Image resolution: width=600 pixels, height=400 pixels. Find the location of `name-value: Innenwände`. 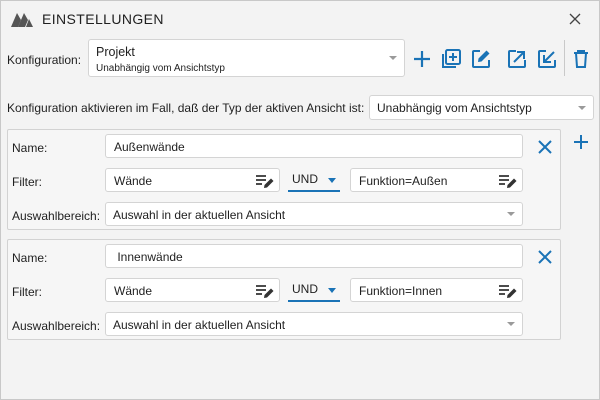

name-value: Innenwände is located at coordinates (148, 257).